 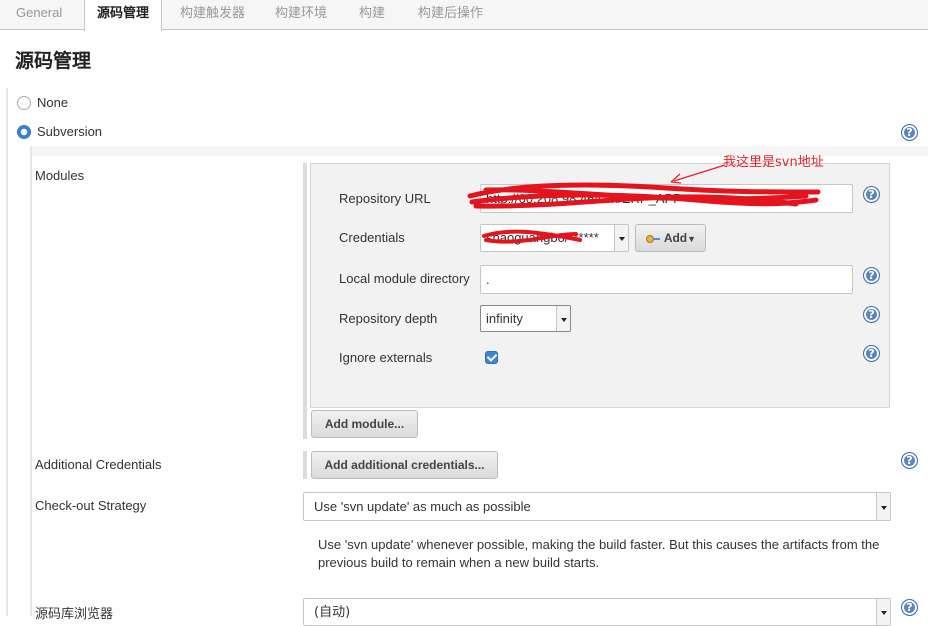 What do you see at coordinates (504, 318) in the screenshot?
I see `repository-depth-value: infinity` at bounding box center [504, 318].